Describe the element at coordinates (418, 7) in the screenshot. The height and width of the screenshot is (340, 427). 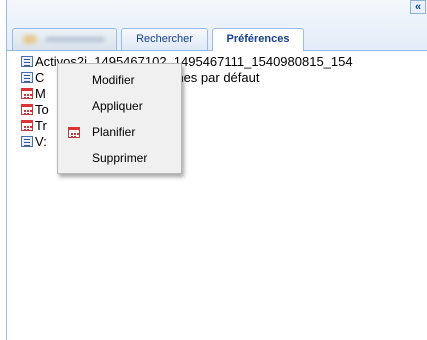
I see `collapse-panel-button: «` at that location.